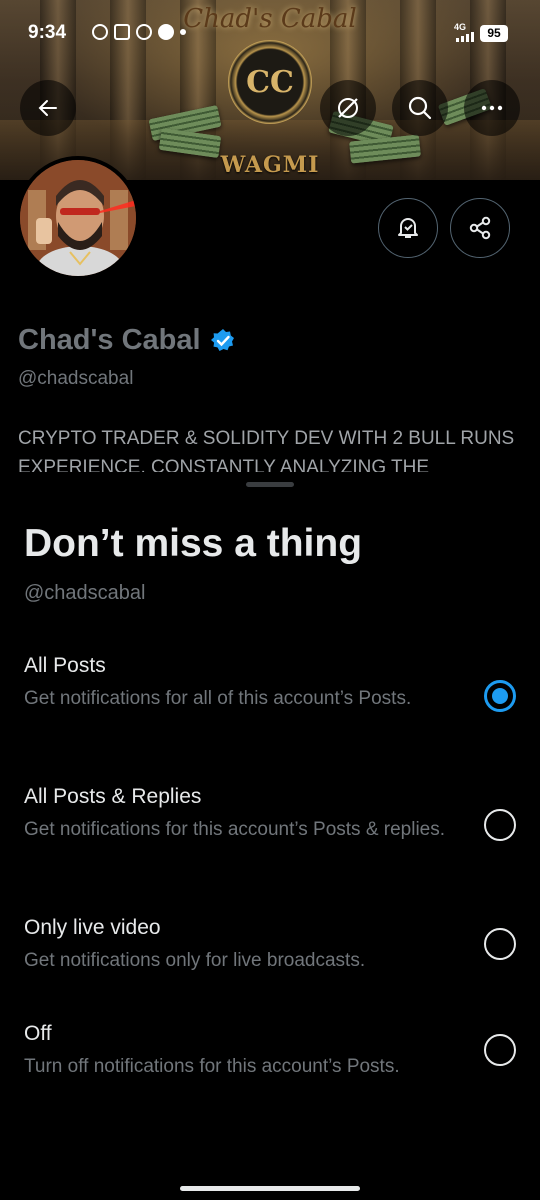 The image size is (540, 1200). Describe the element at coordinates (144, 32) in the screenshot. I see `chat-icon` at that location.